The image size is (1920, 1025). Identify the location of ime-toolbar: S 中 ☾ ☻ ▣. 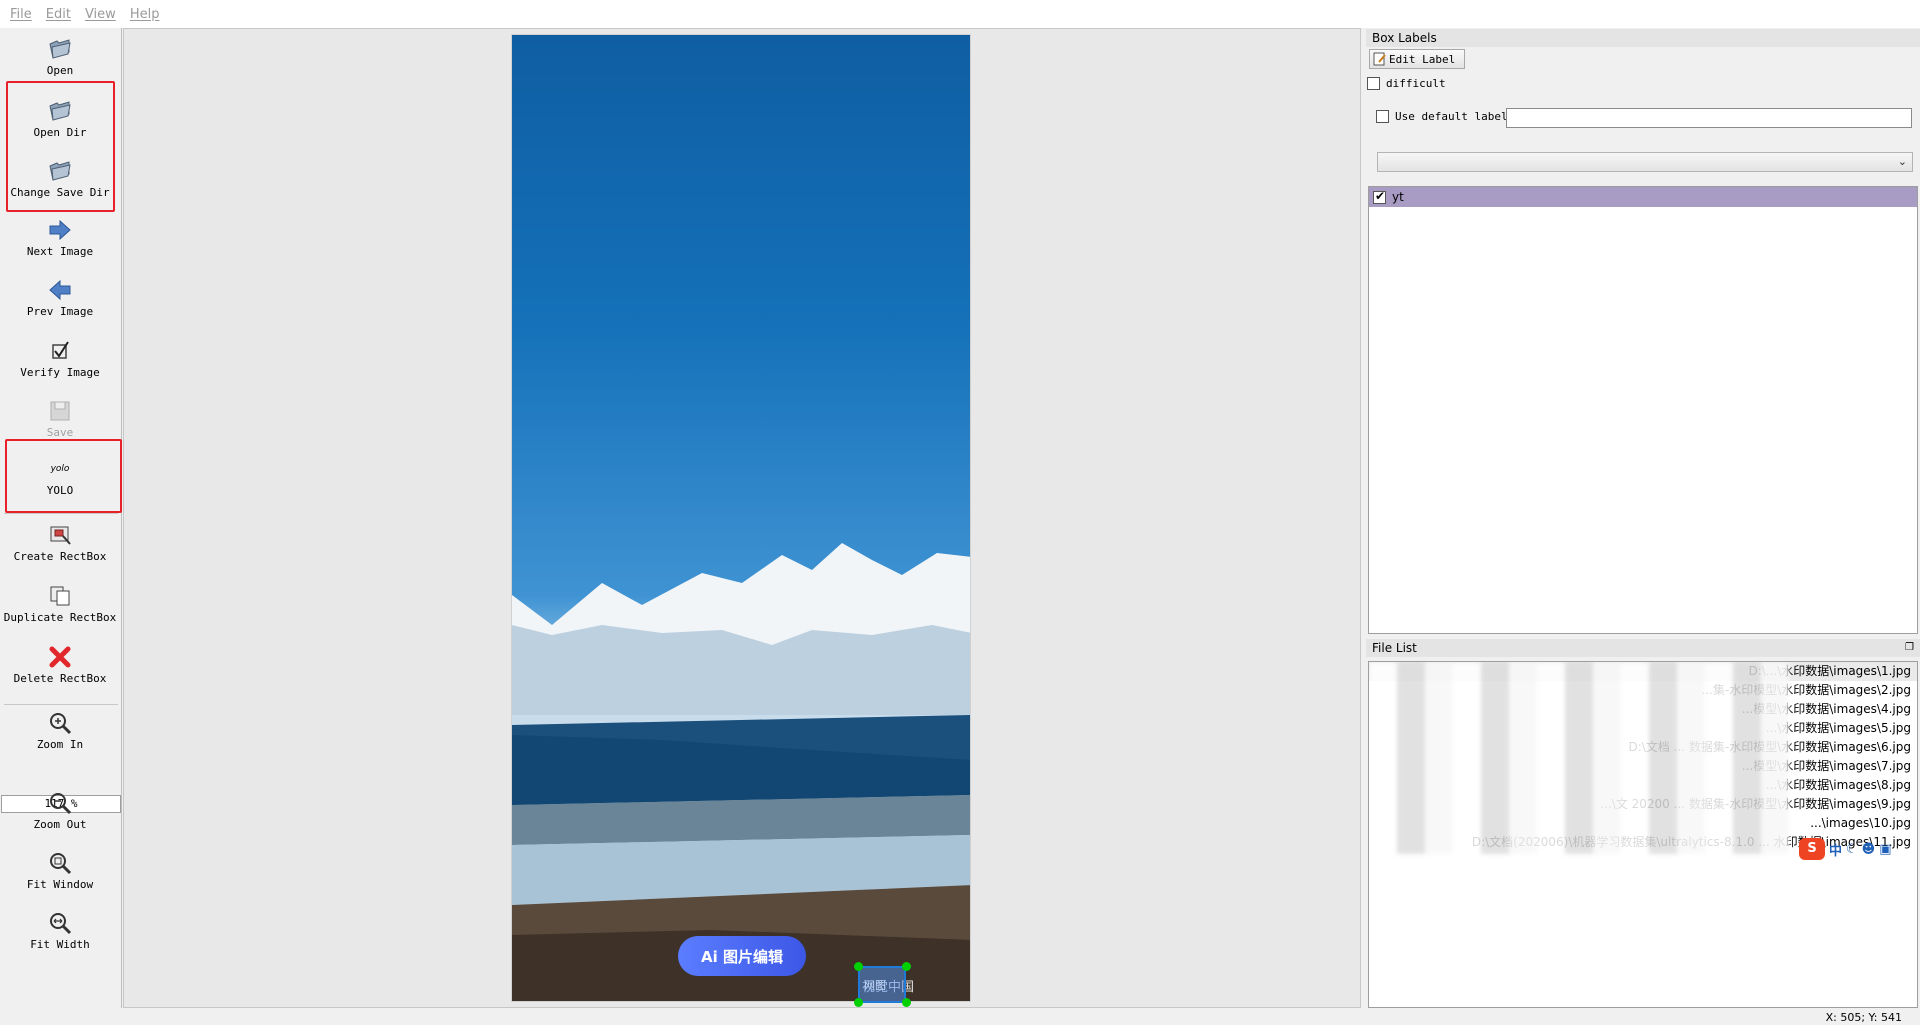
(1845, 849).